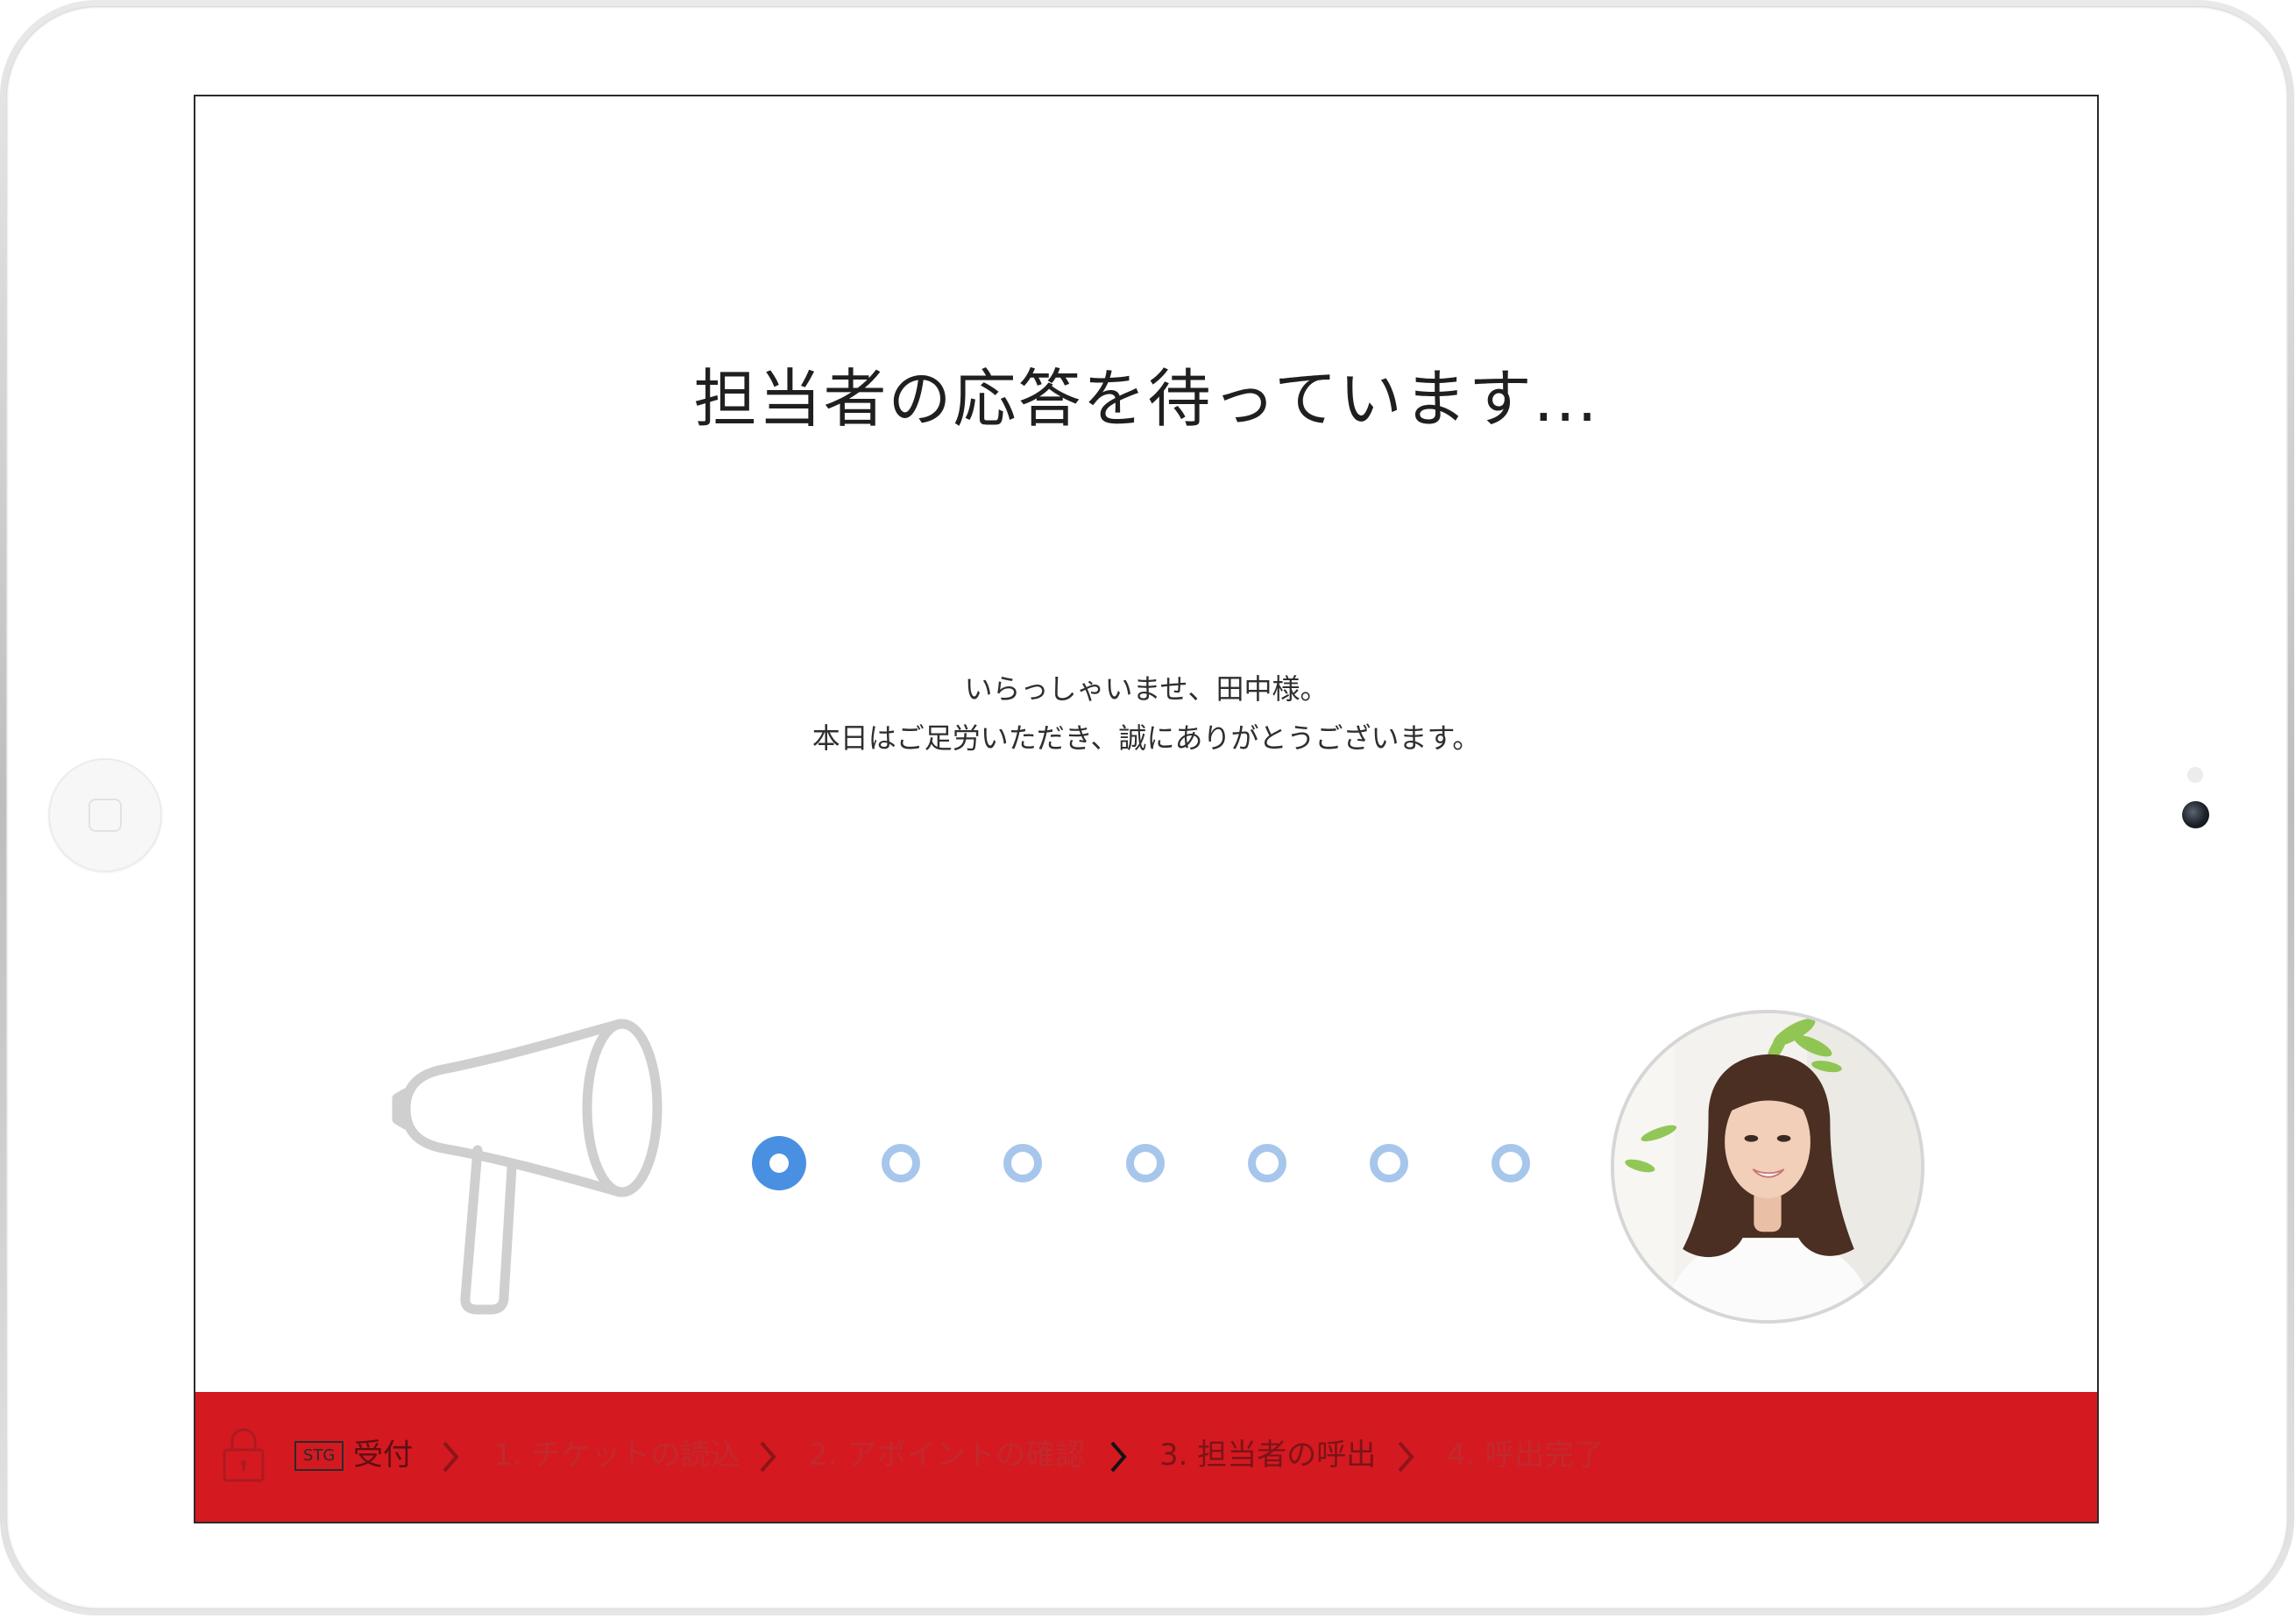 This screenshot has height=1619, width=2296. Describe the element at coordinates (1526, 1455) in the screenshot. I see `step-4-complete: 4. 呼出完了` at that location.